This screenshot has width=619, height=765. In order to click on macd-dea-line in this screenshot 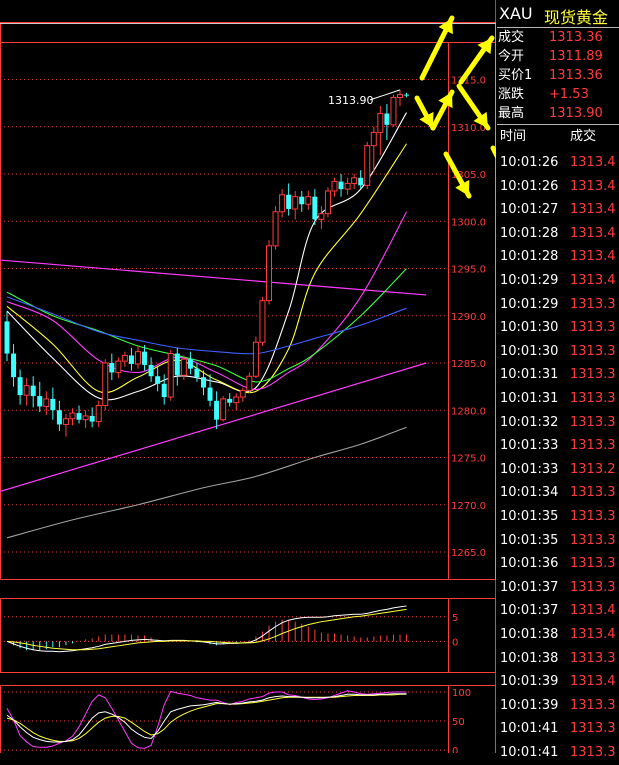, I will do `click(206, 629)`.